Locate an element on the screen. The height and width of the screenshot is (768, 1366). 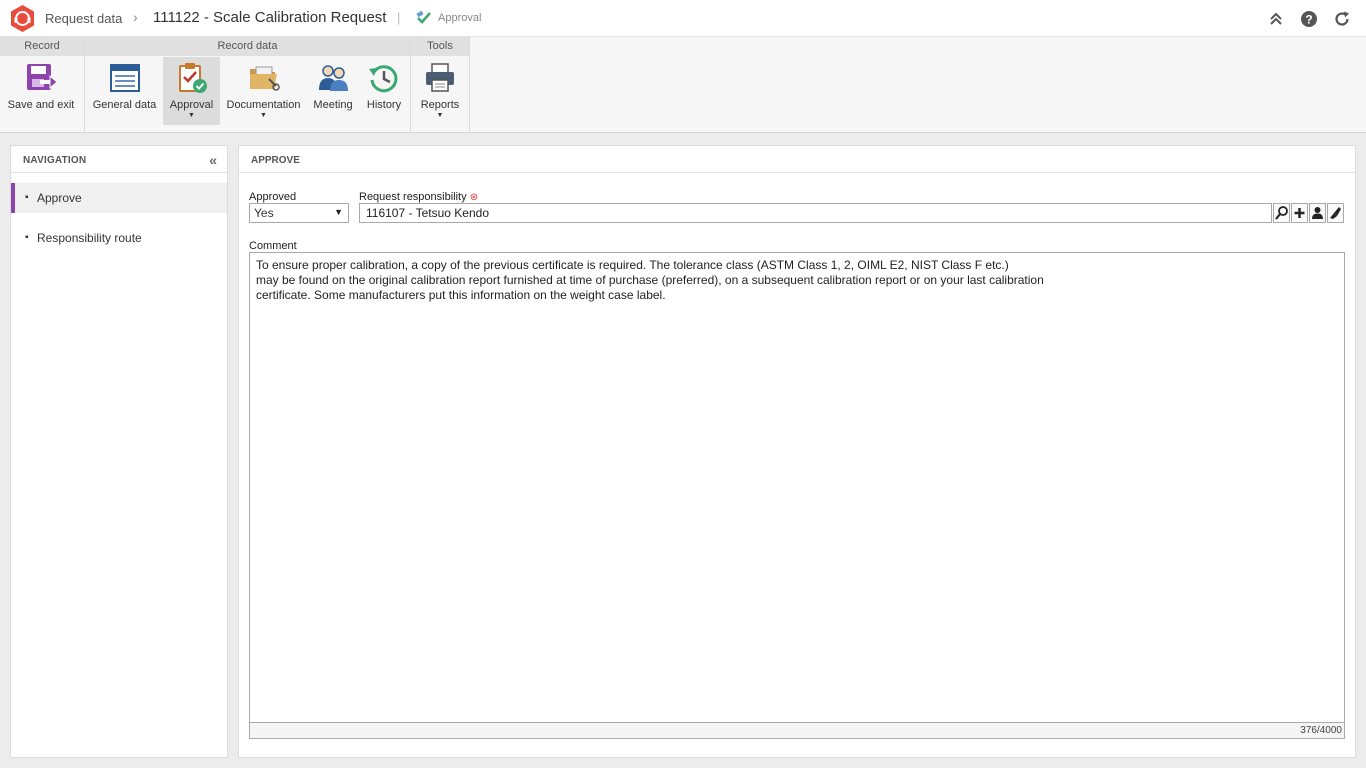
nav-item-responsibility-route: ▪ Responsibility route is located at coordinates (119, 238).